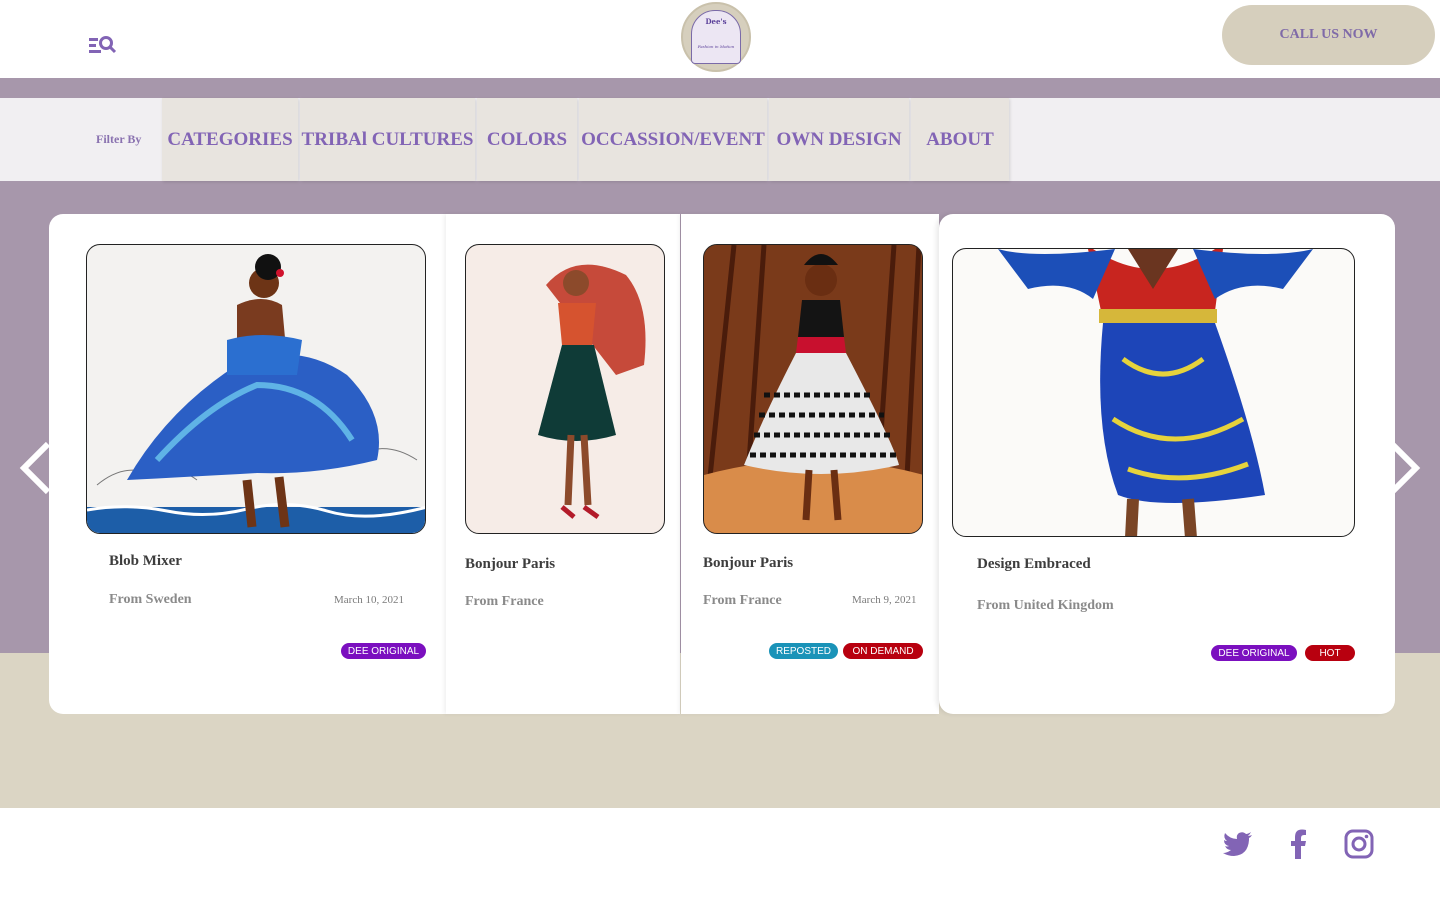 The width and height of the screenshot is (1440, 900). Describe the element at coordinates (884, 600) in the screenshot. I see `card-date: March 9, 2021` at that location.